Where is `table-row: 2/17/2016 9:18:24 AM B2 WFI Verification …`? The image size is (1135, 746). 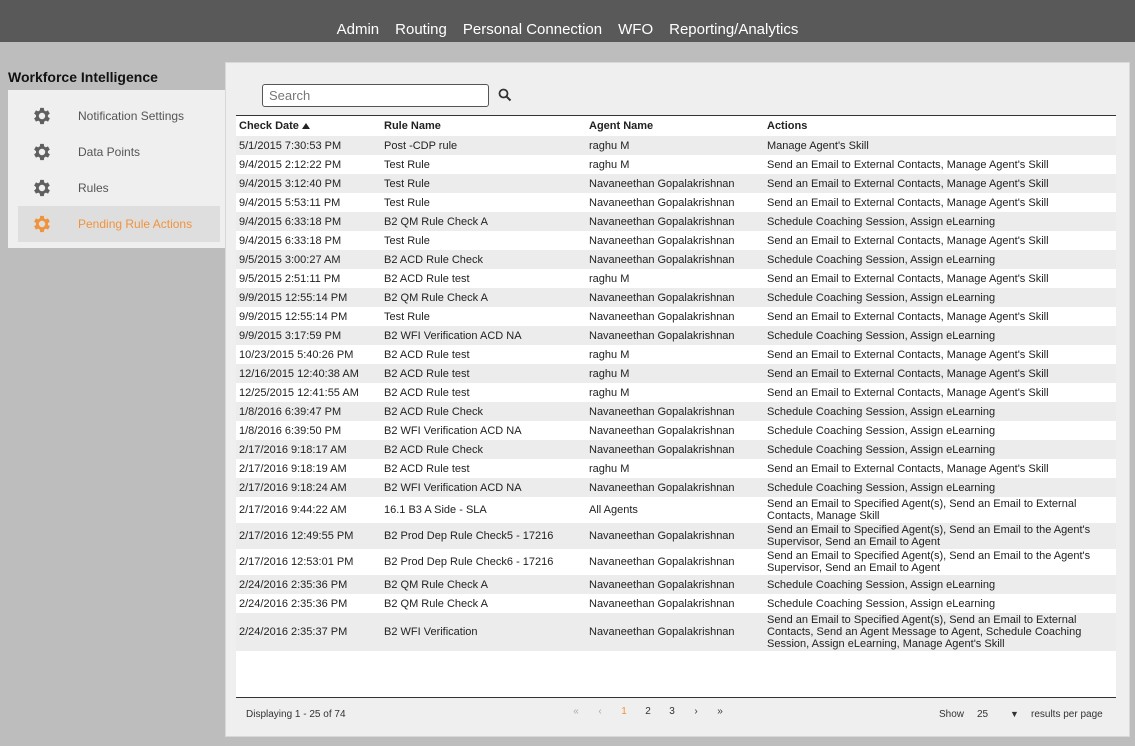 table-row: 2/17/2016 9:18:24 AM B2 WFI Verification … is located at coordinates (676, 487).